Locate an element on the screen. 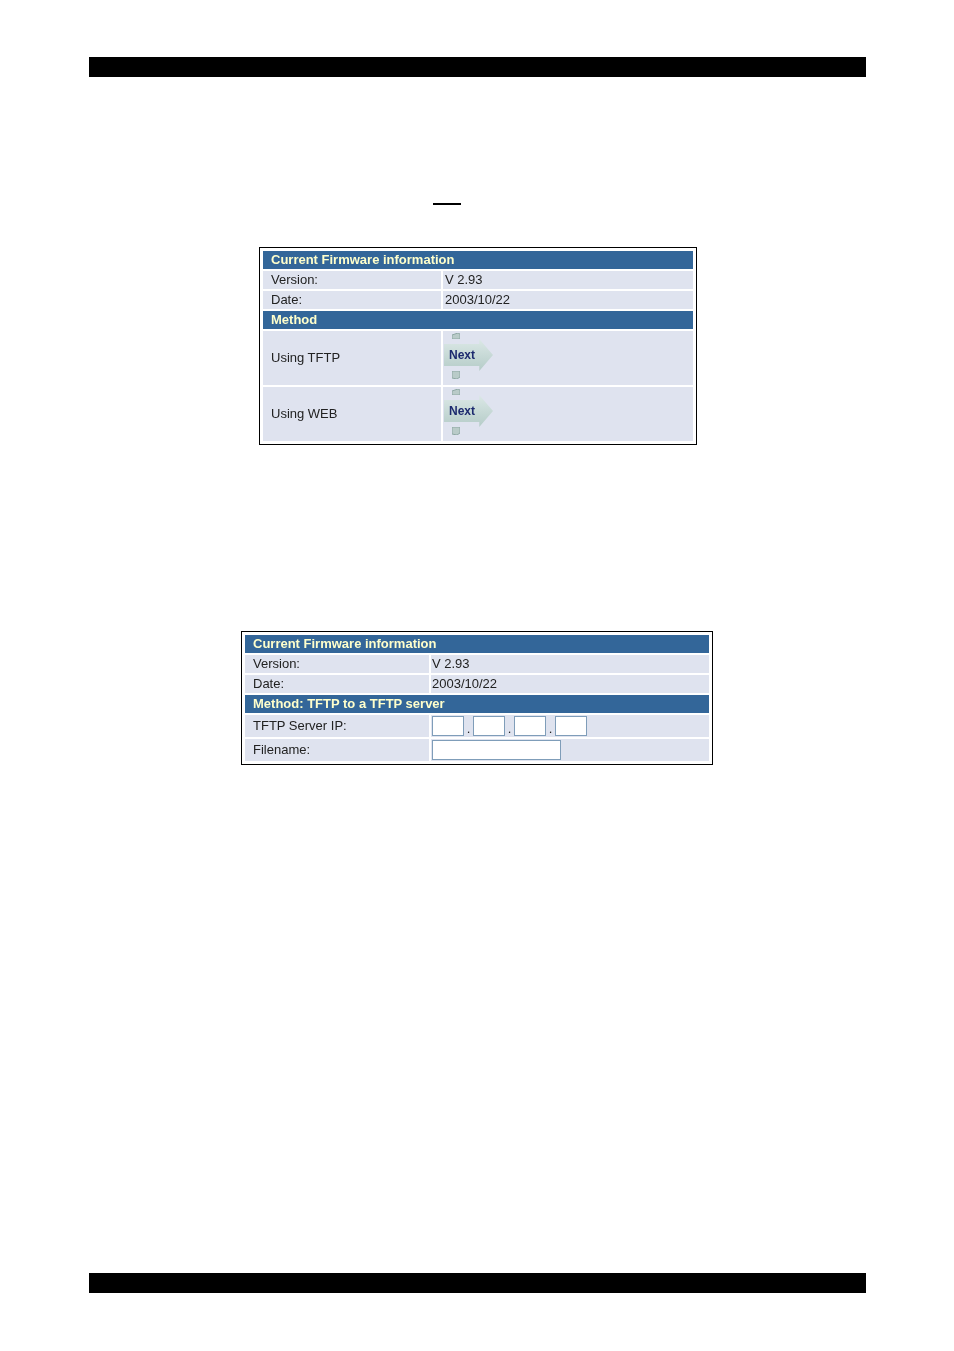 The height and width of the screenshot is (1351, 954). table-cell: Using TFTP is located at coordinates (352, 358).